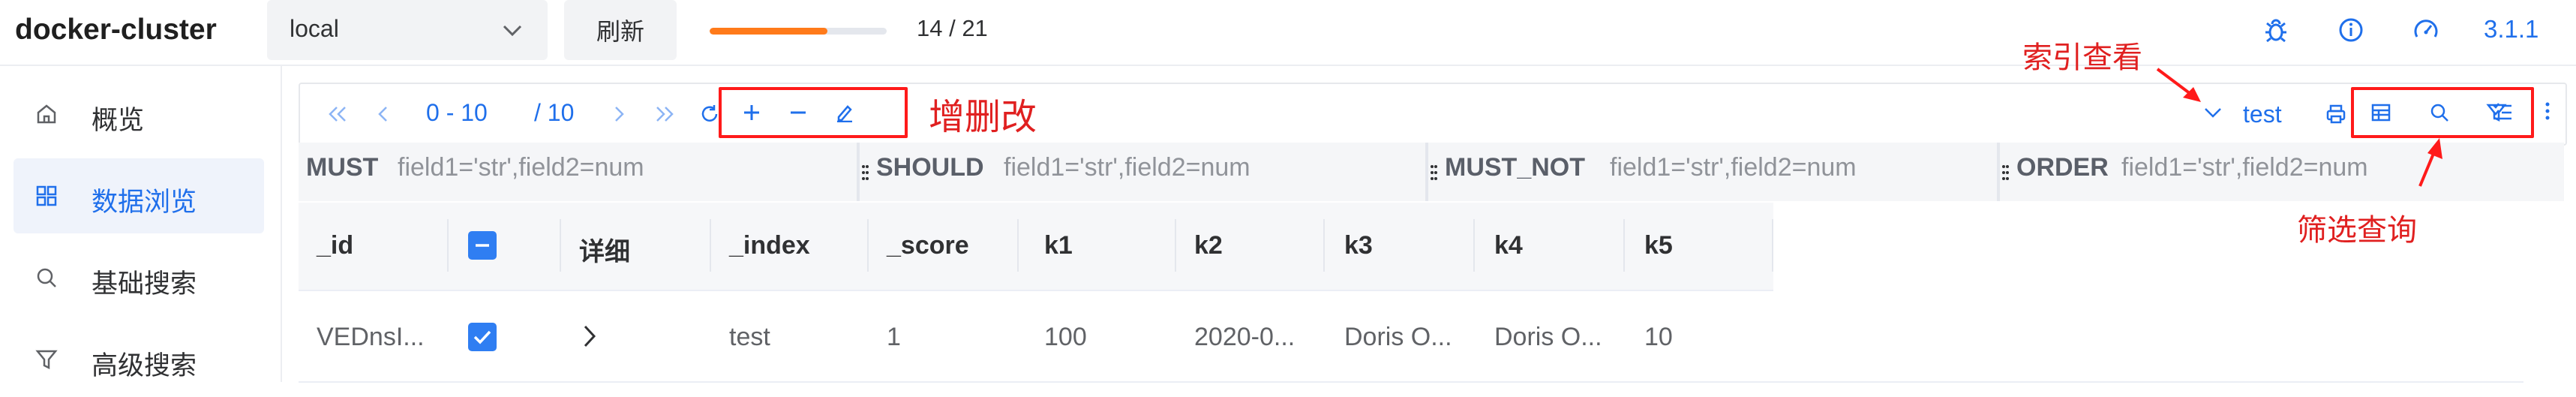  I want to click on cell-k5: 10, so click(1658, 337).